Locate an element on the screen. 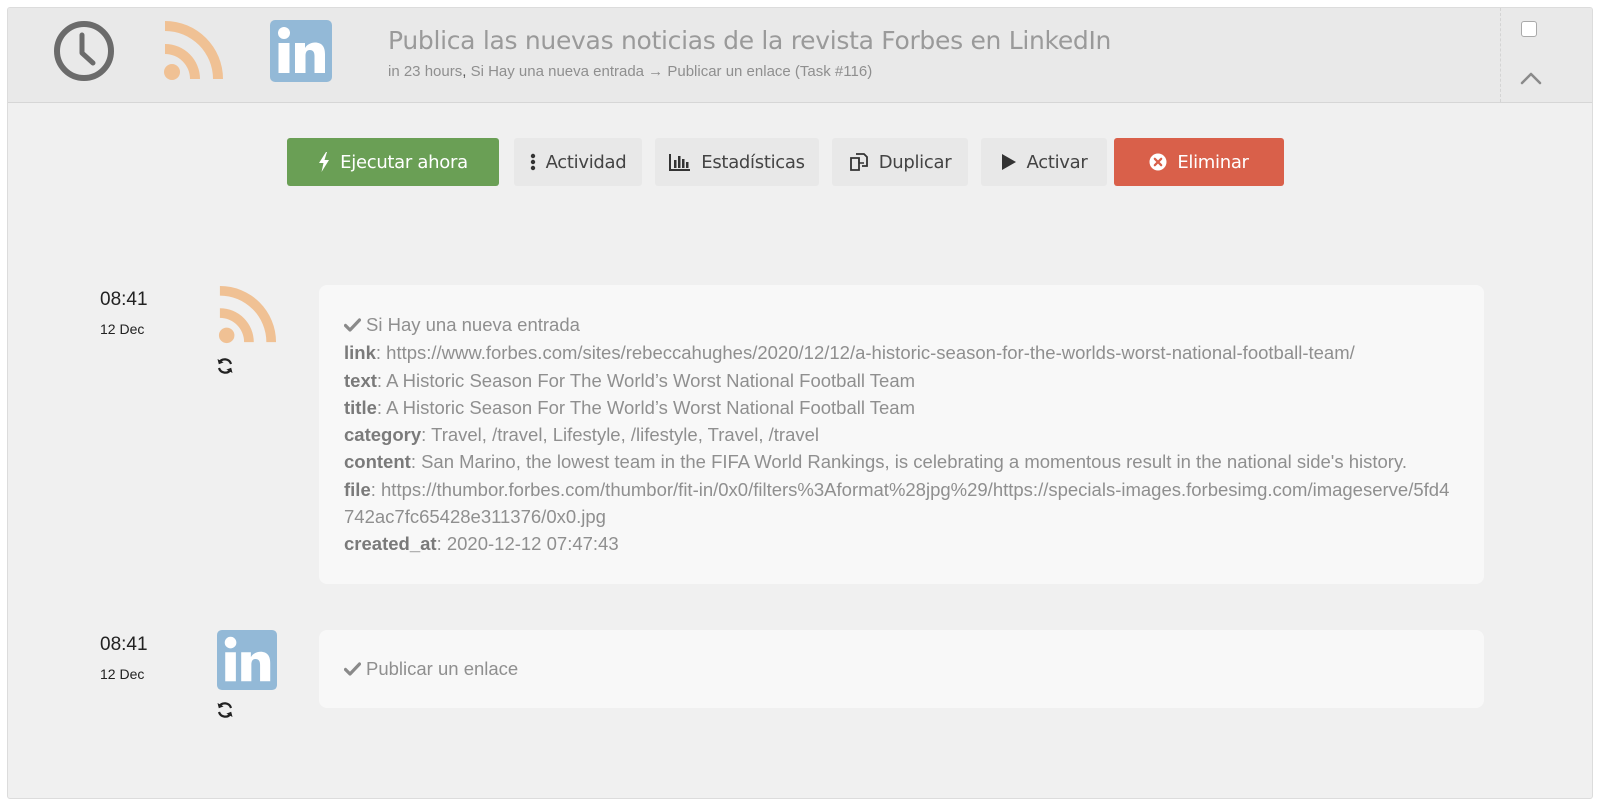 This screenshot has width=1600, height=808. delete-label: Eliminar is located at coordinates (1213, 162).